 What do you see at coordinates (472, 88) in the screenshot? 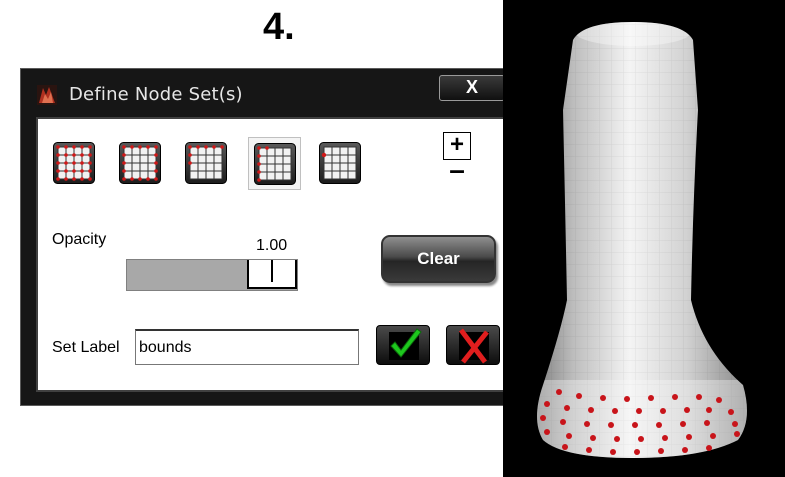
I see `close-button: X` at bounding box center [472, 88].